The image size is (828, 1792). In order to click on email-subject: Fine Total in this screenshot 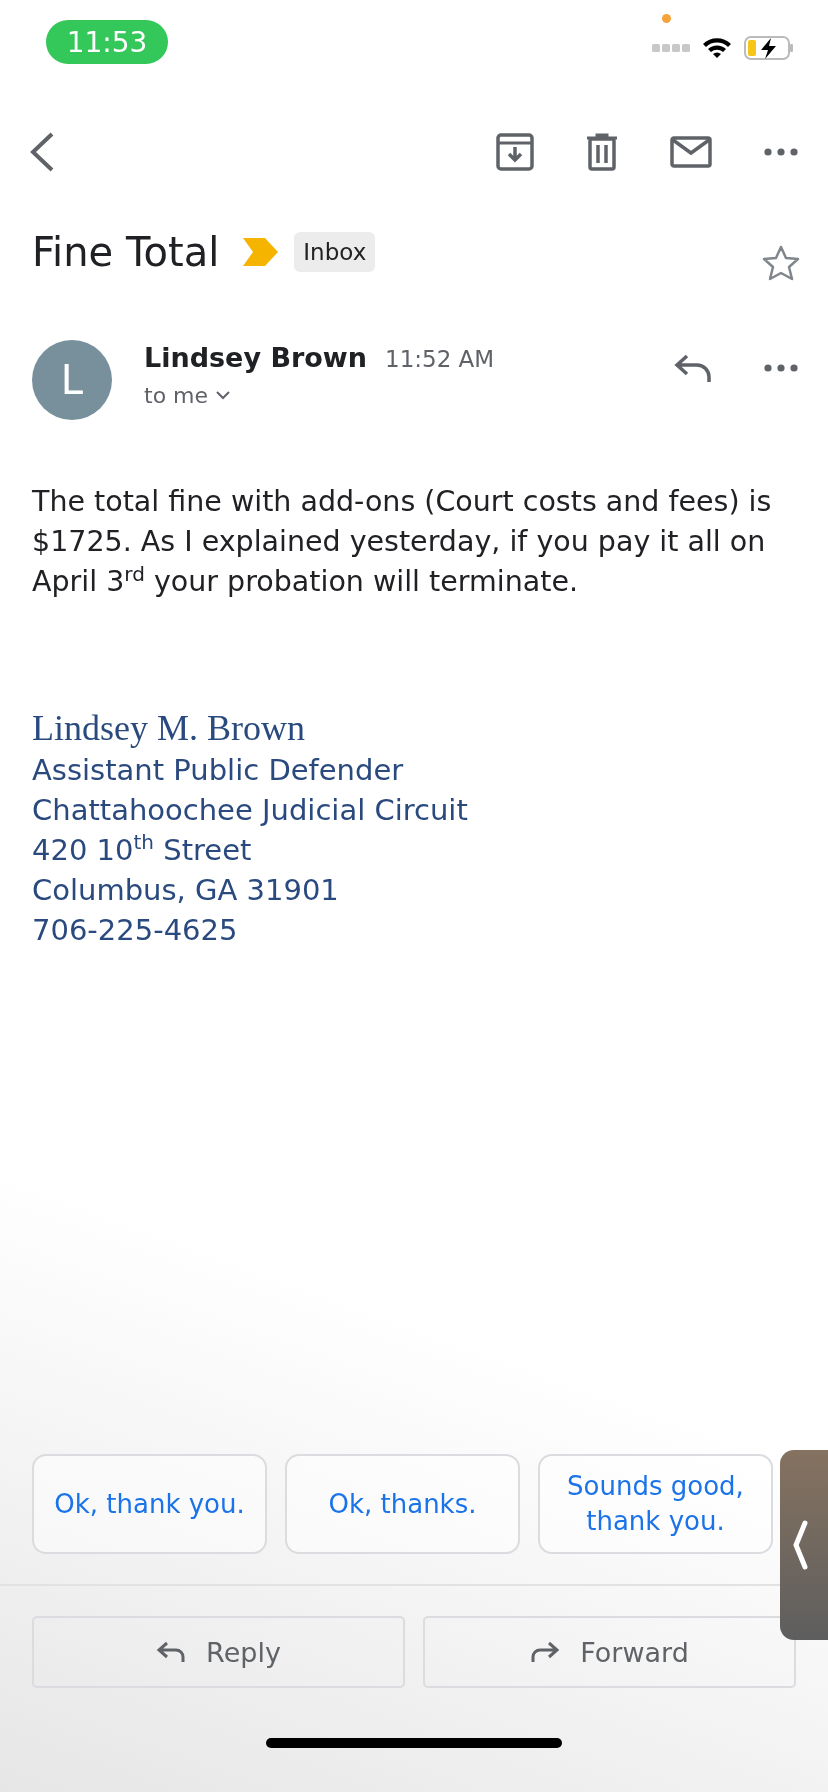, I will do `click(126, 252)`.